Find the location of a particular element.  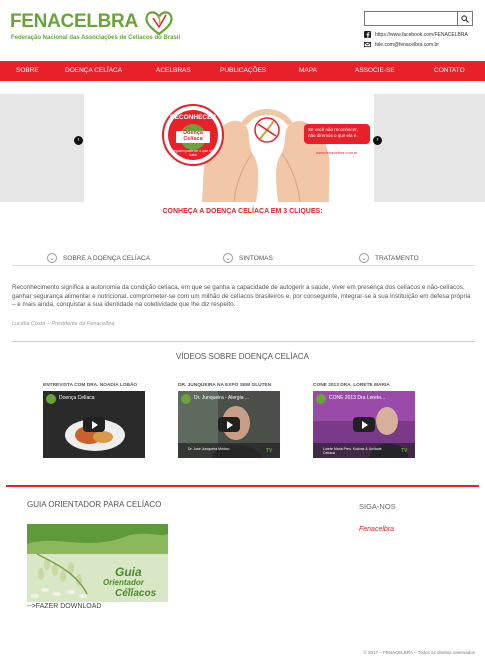

tab-label: SINTOMAS is located at coordinates (256, 258).